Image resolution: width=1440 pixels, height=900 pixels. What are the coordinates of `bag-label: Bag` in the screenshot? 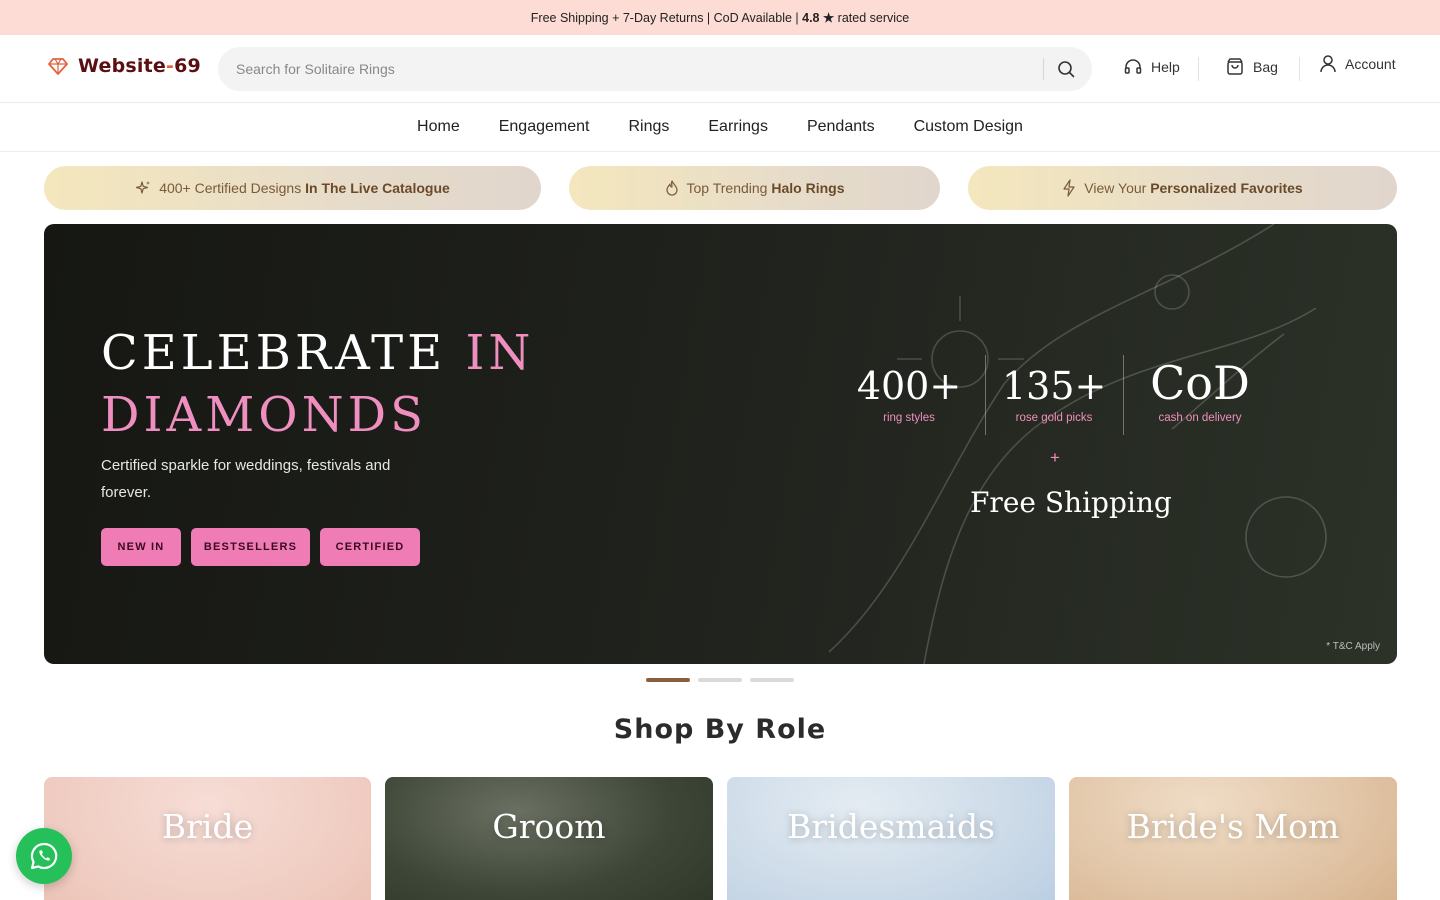 It's located at (1265, 67).